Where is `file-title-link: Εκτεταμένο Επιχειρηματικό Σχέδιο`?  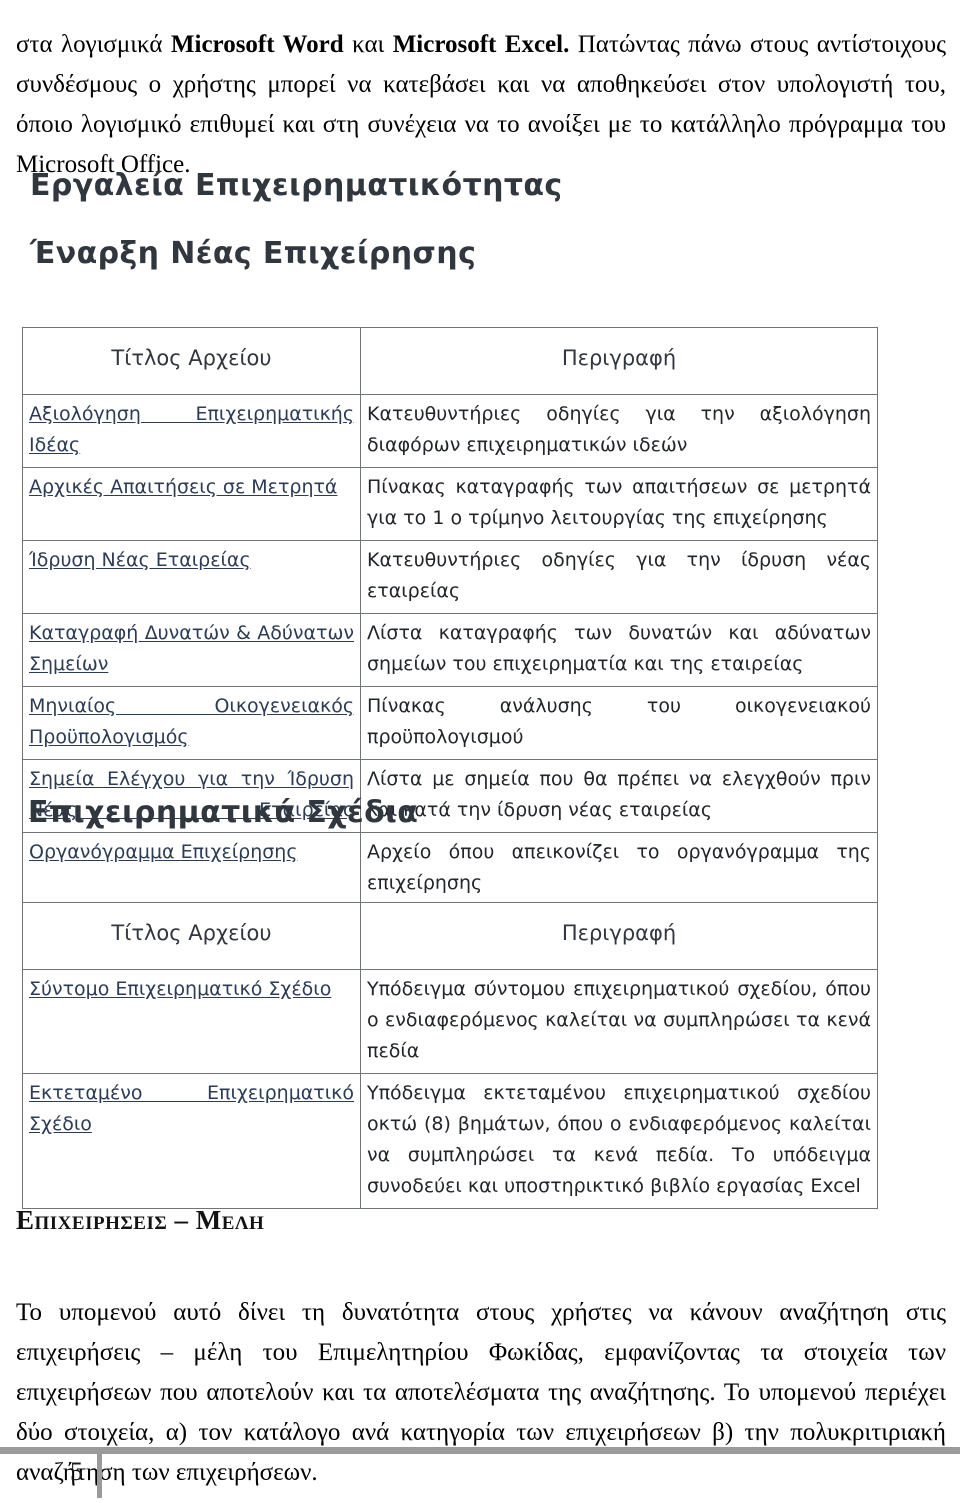
file-title-link: Εκτεταμένο Επιχειρηματικό Σχέδιο is located at coordinates (191, 1141).